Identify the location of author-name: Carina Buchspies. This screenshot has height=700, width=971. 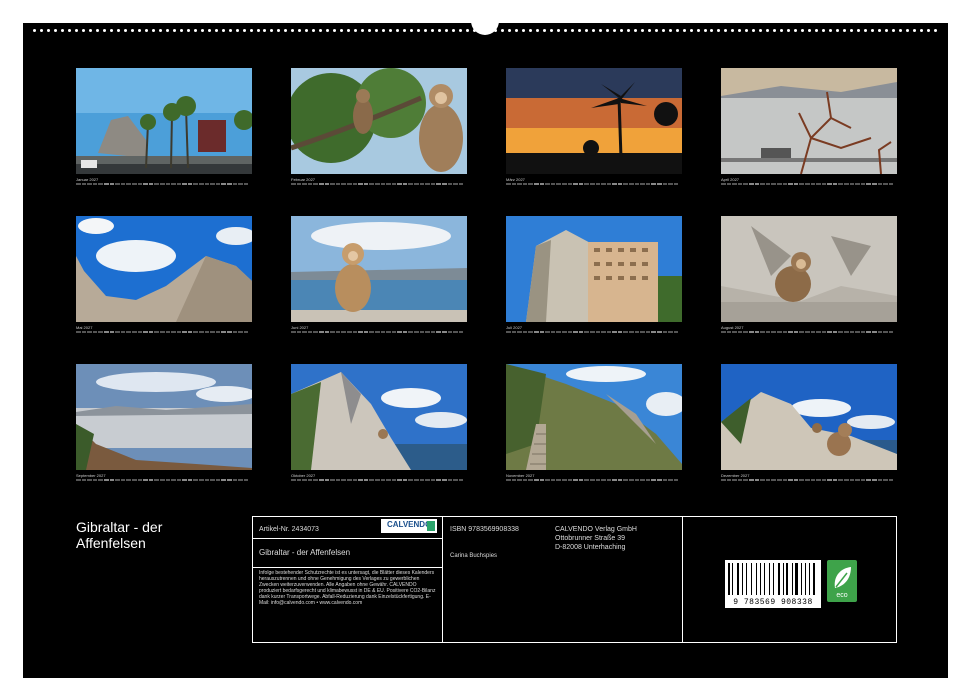
(474, 556).